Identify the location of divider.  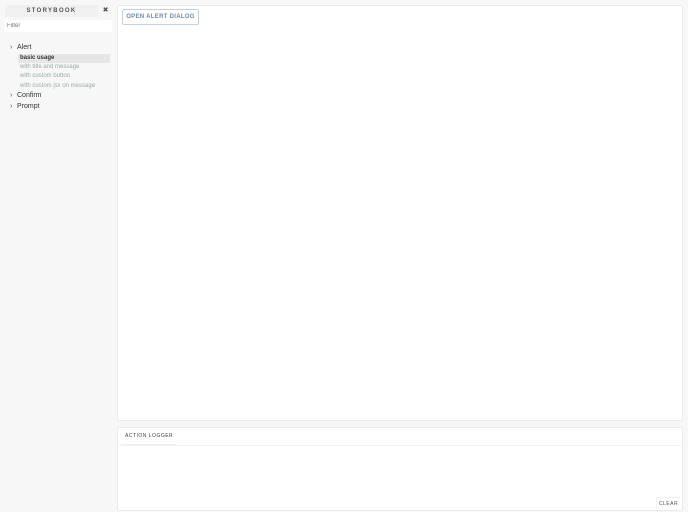
(401, 445).